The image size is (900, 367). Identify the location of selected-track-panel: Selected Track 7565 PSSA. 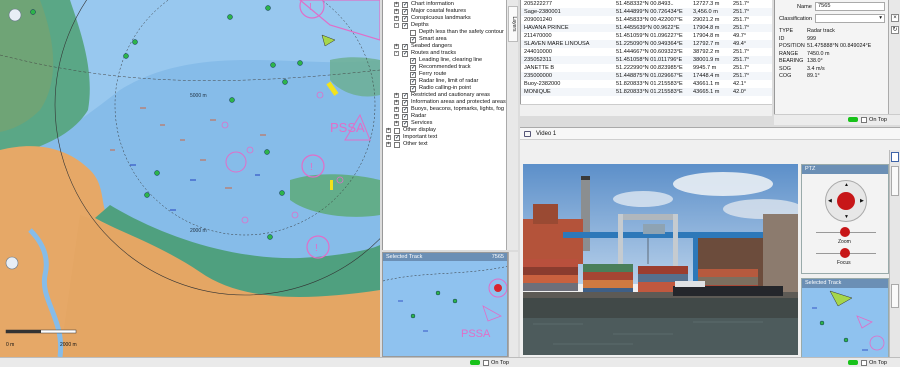
(445, 304).